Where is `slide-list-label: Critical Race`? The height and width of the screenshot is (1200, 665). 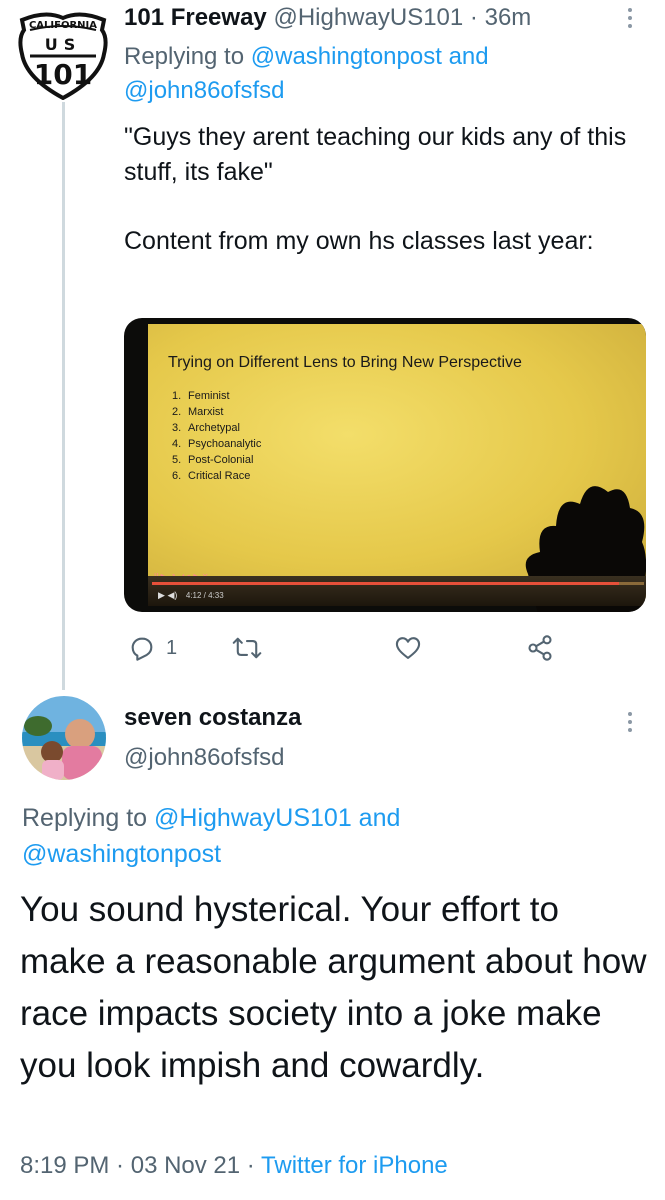 slide-list-label: Critical Race is located at coordinates (219, 476).